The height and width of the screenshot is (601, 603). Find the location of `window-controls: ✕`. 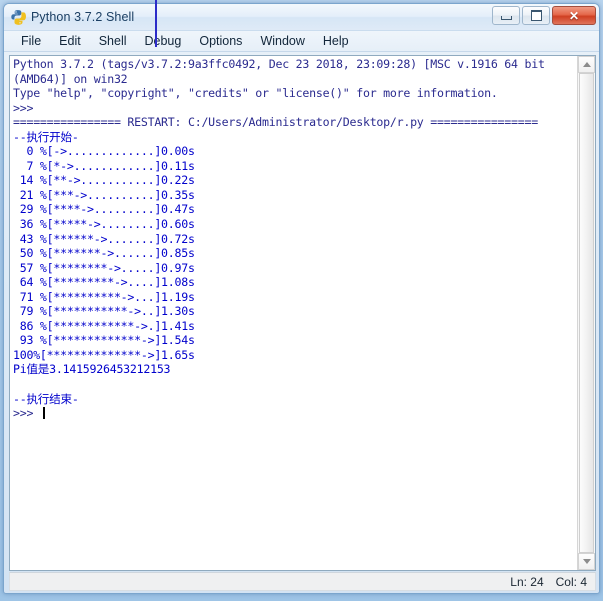

window-controls: ✕ is located at coordinates (544, 15).